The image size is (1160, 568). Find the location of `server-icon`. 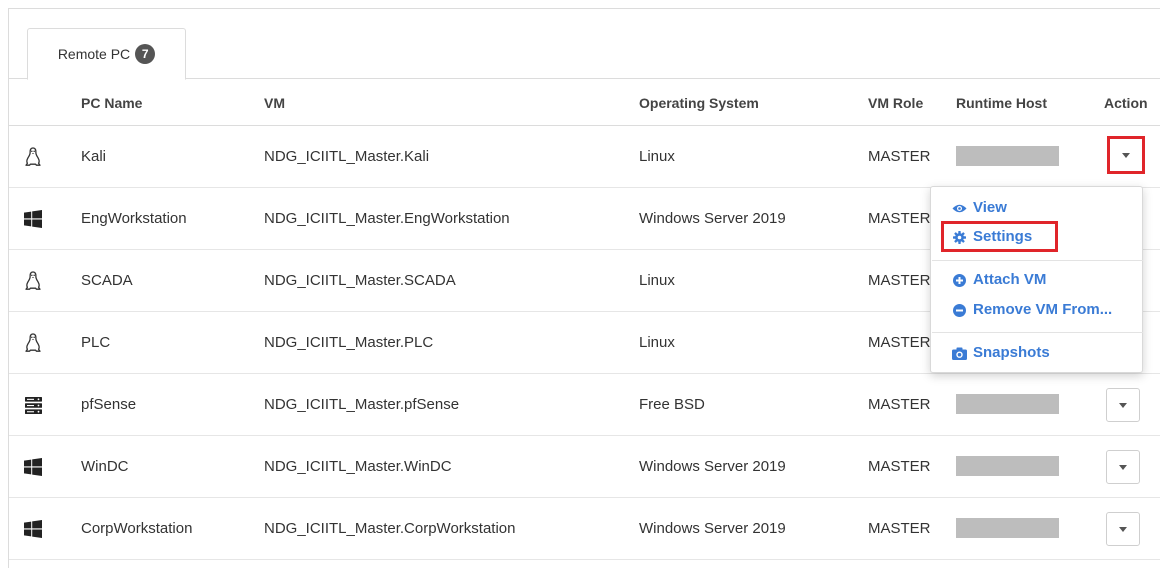

server-icon is located at coordinates (33, 405).